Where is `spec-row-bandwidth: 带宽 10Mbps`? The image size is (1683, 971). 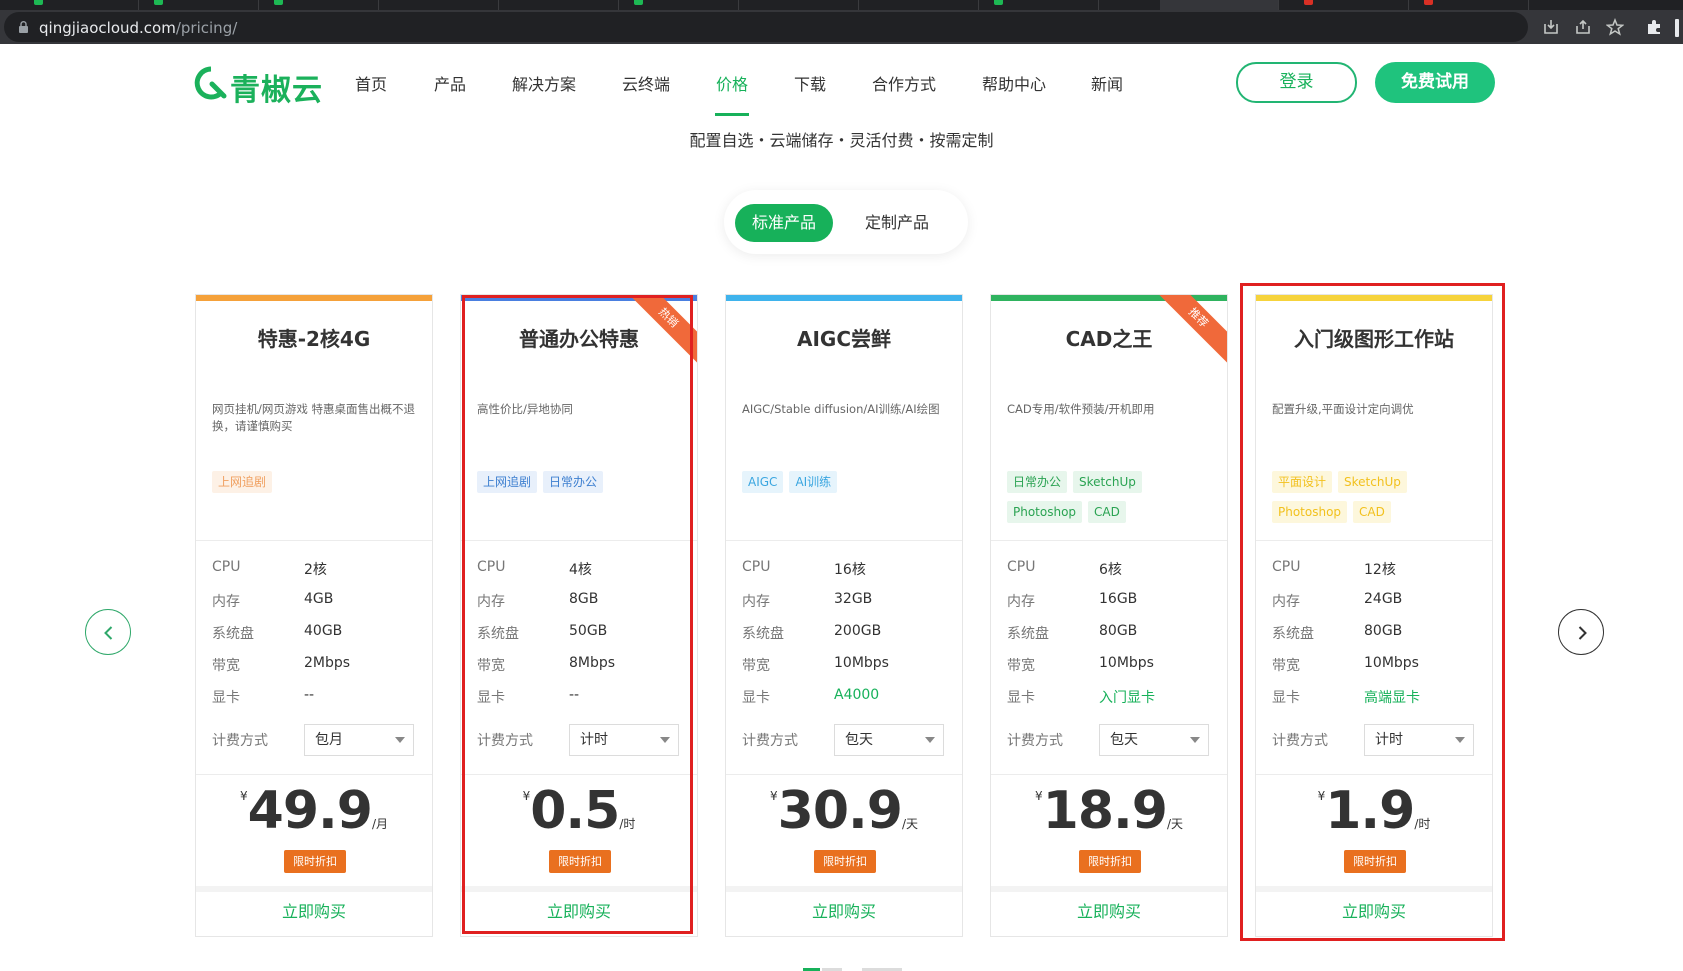
spec-row-bandwidth: 带宽 10Mbps is located at coordinates (847, 665).